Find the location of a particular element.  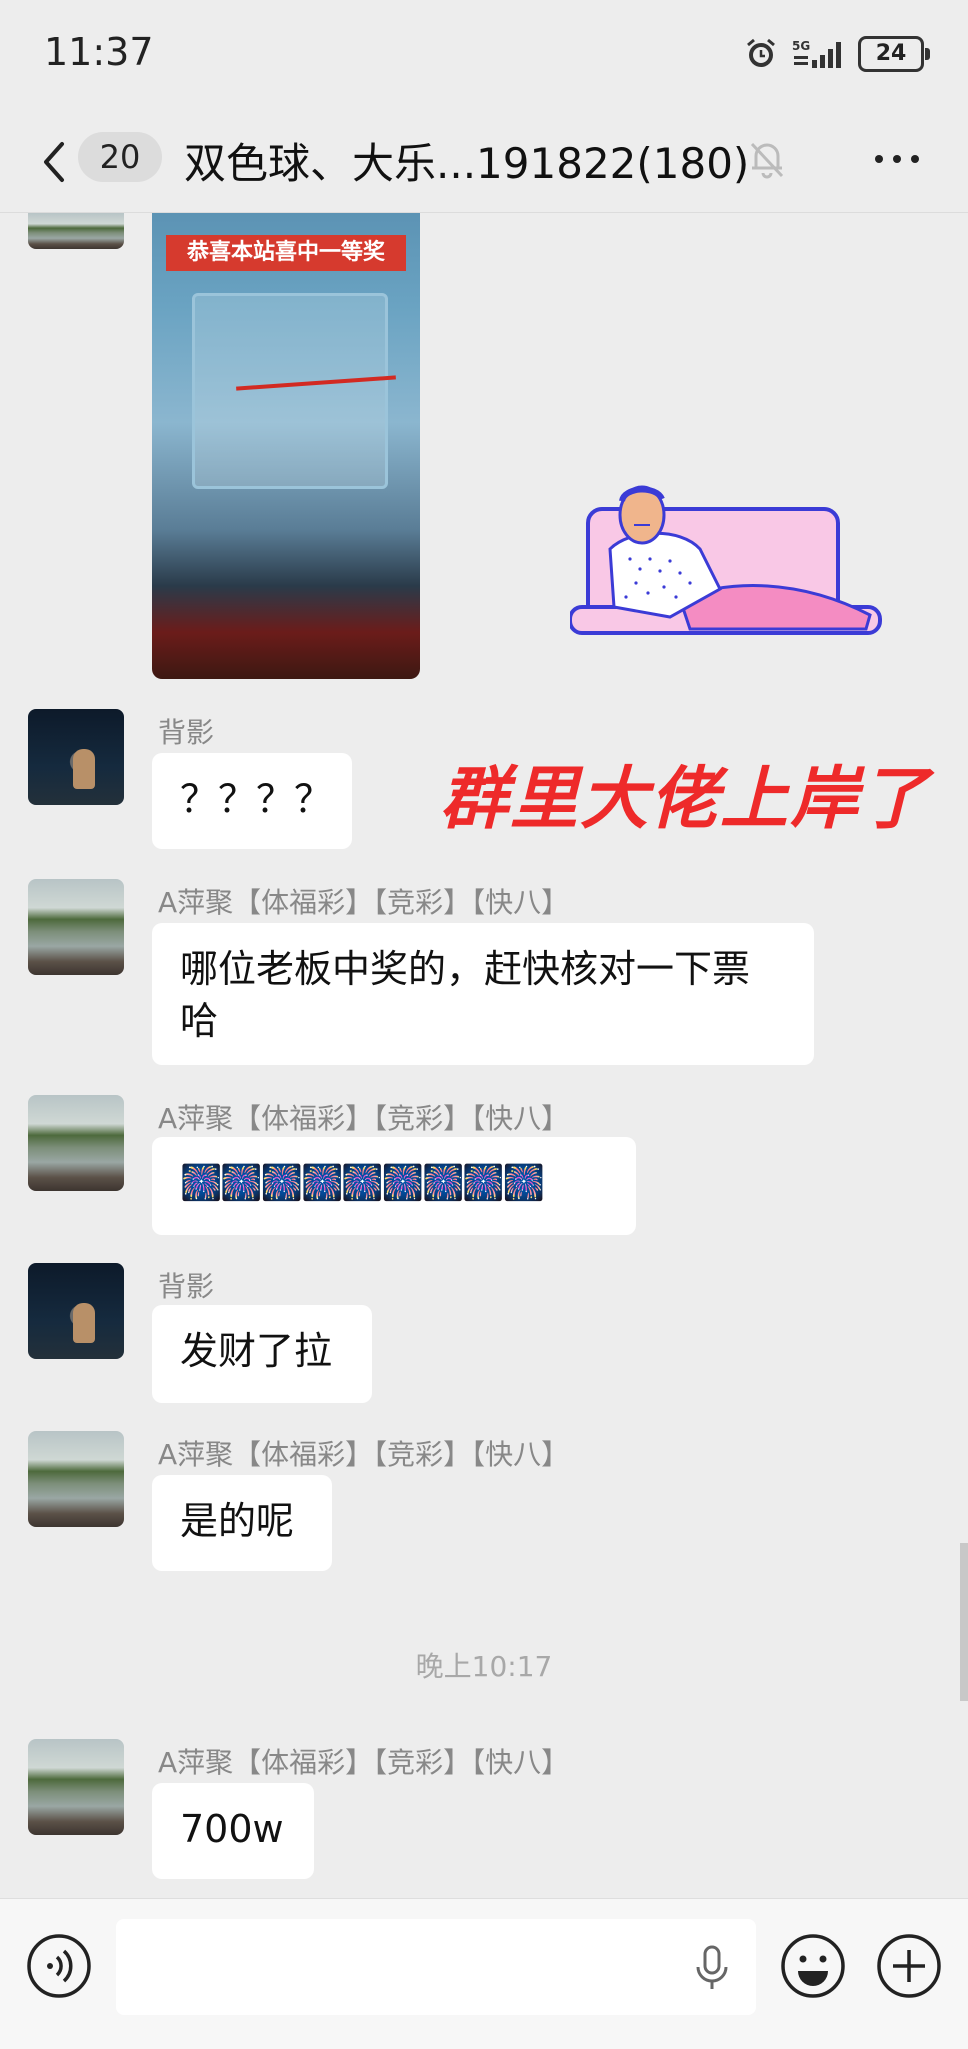

message-bubble: 哪位老板中奖的，赶快核对一下票哈 is located at coordinates (483, 994).